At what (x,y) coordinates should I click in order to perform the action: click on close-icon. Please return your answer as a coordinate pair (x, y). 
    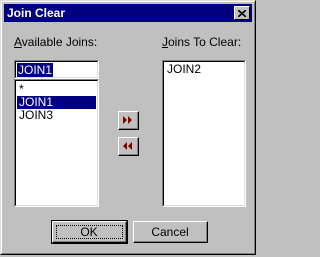
    Looking at the image, I should click on (242, 13).